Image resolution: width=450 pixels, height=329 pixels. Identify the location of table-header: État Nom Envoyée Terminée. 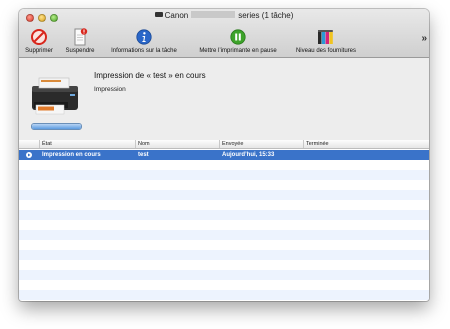
(224, 144).